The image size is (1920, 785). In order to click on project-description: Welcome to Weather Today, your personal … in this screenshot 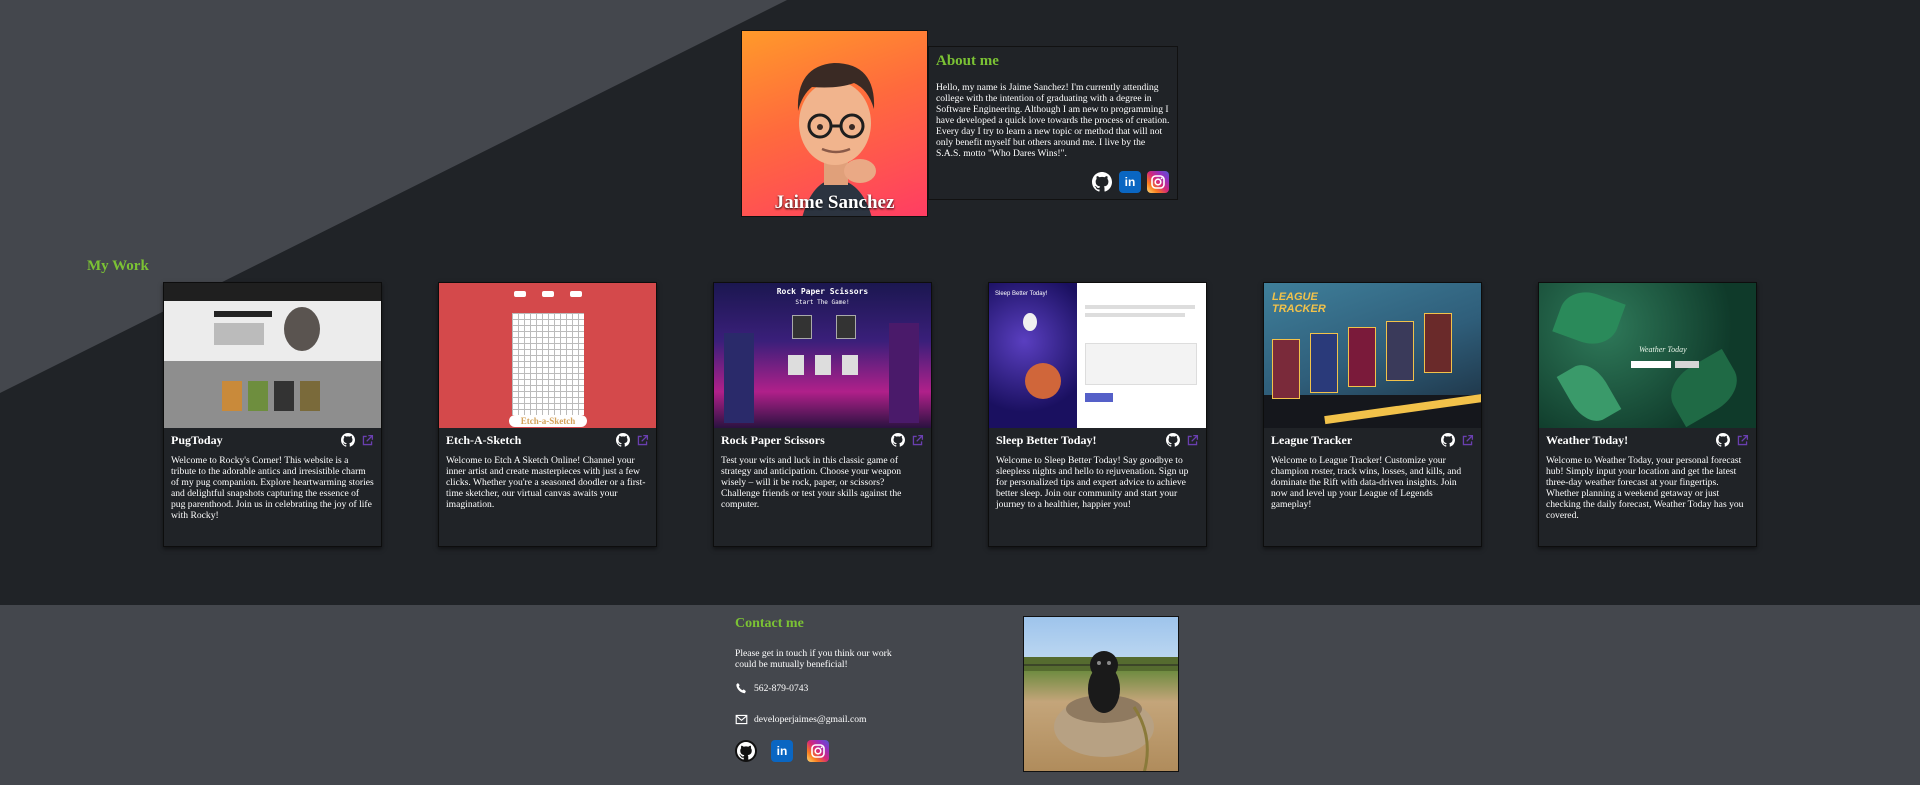, I will do `click(1645, 488)`.